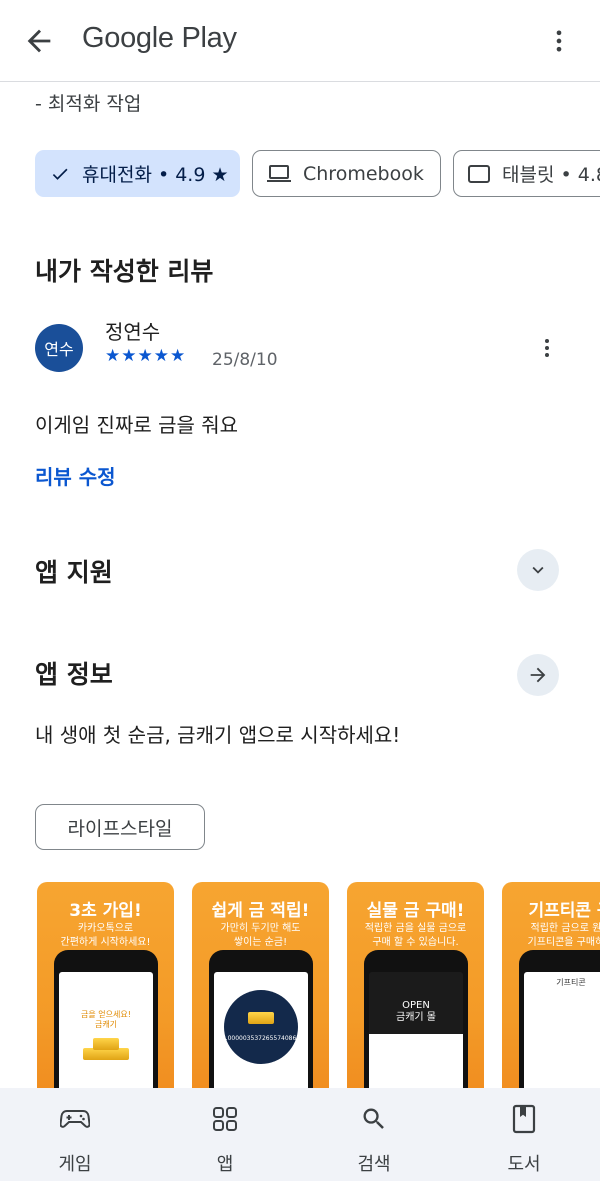  Describe the element at coordinates (524, 1119) in the screenshot. I see `book-icon` at that location.